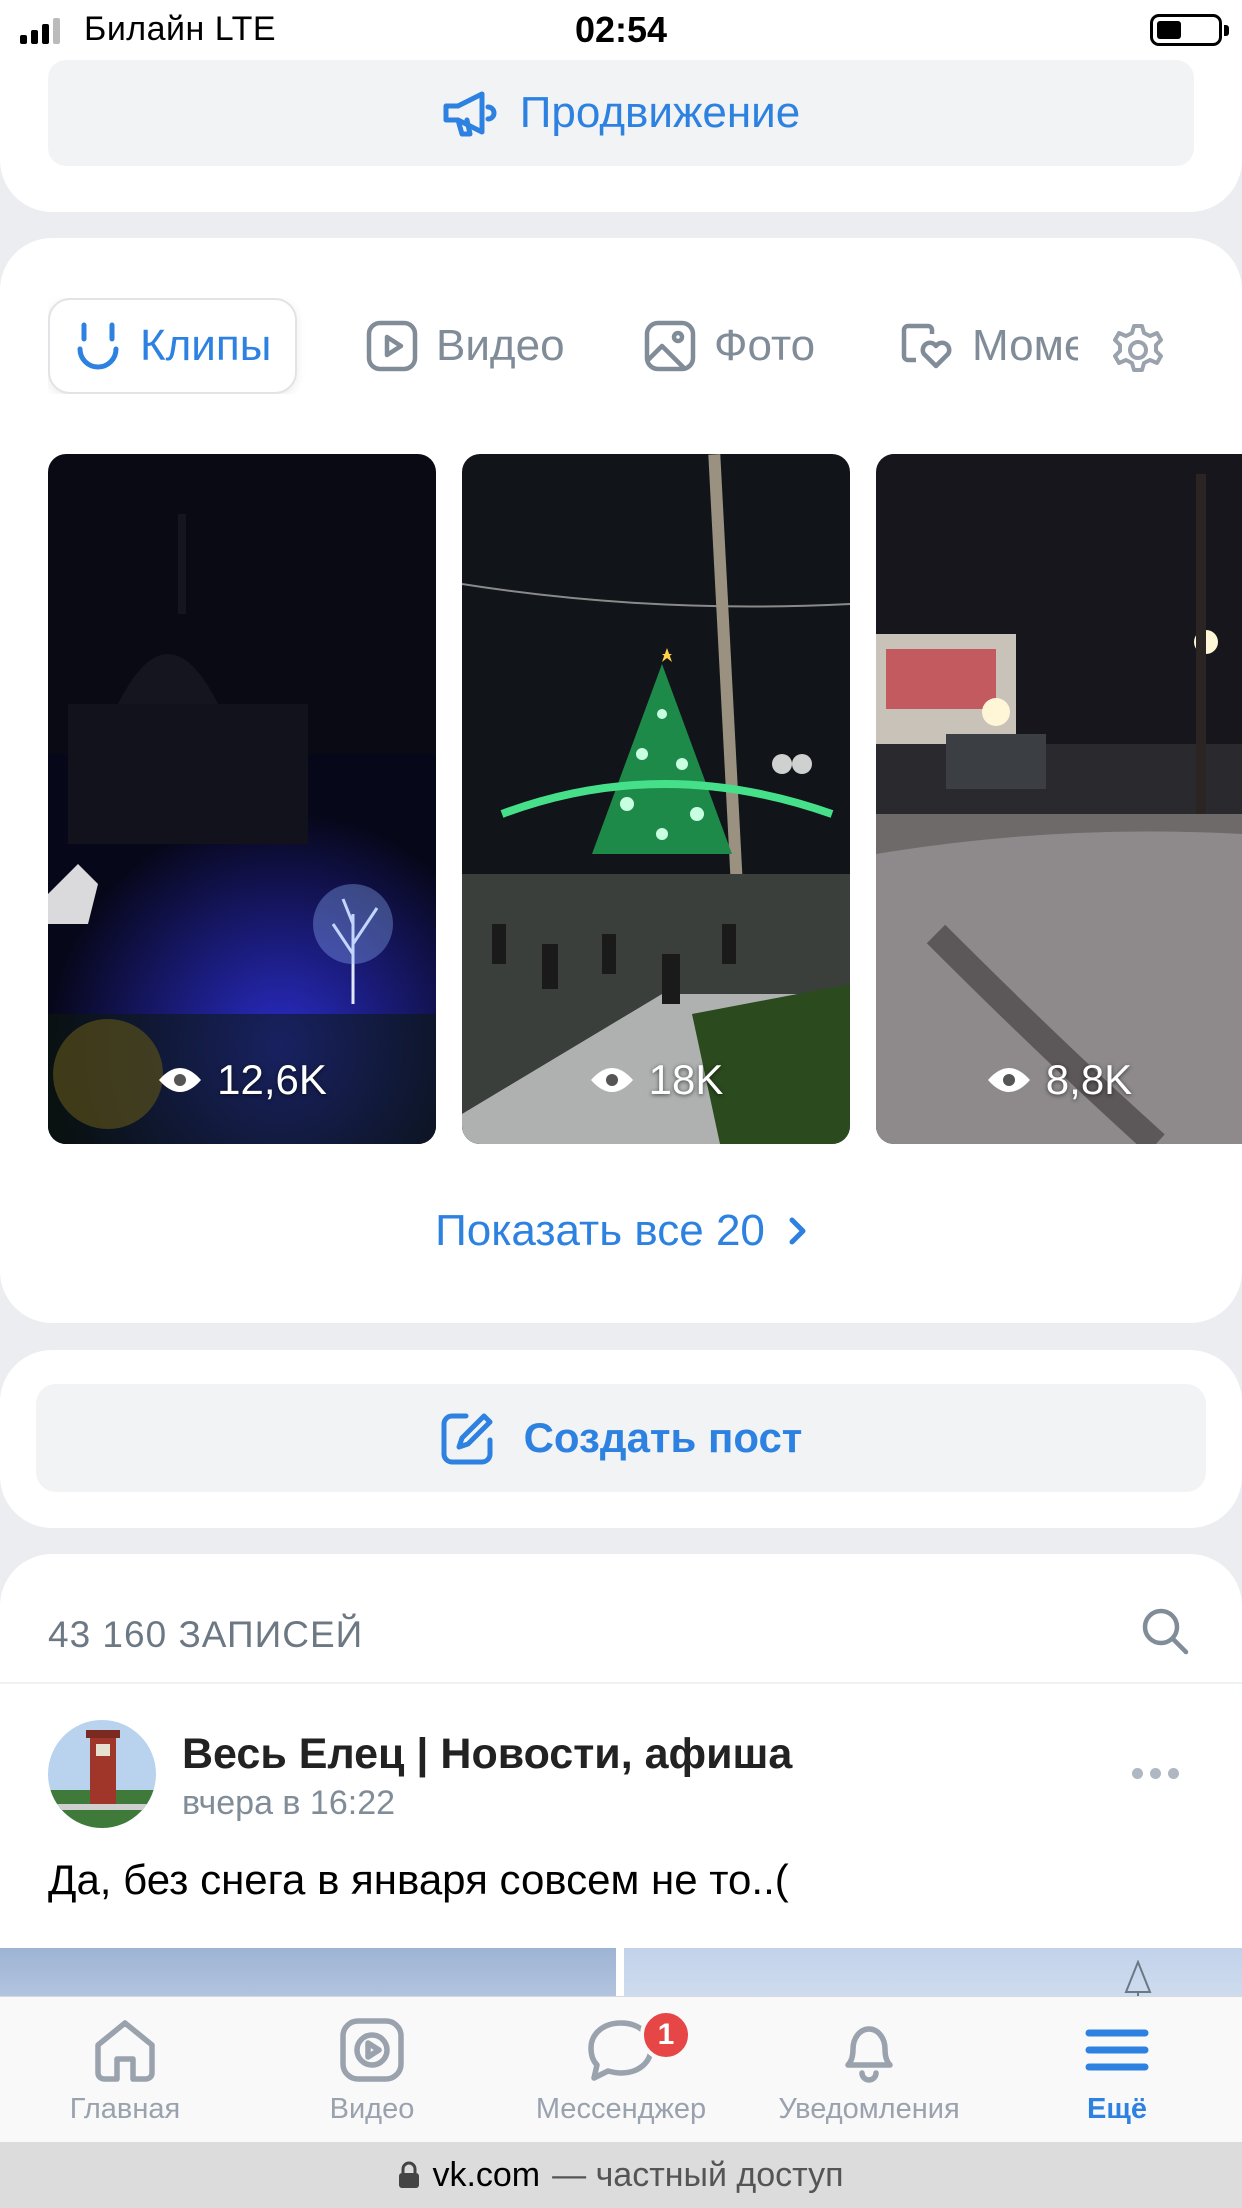  I want to click on create-post-card: Создать пост, so click(621, 1439).